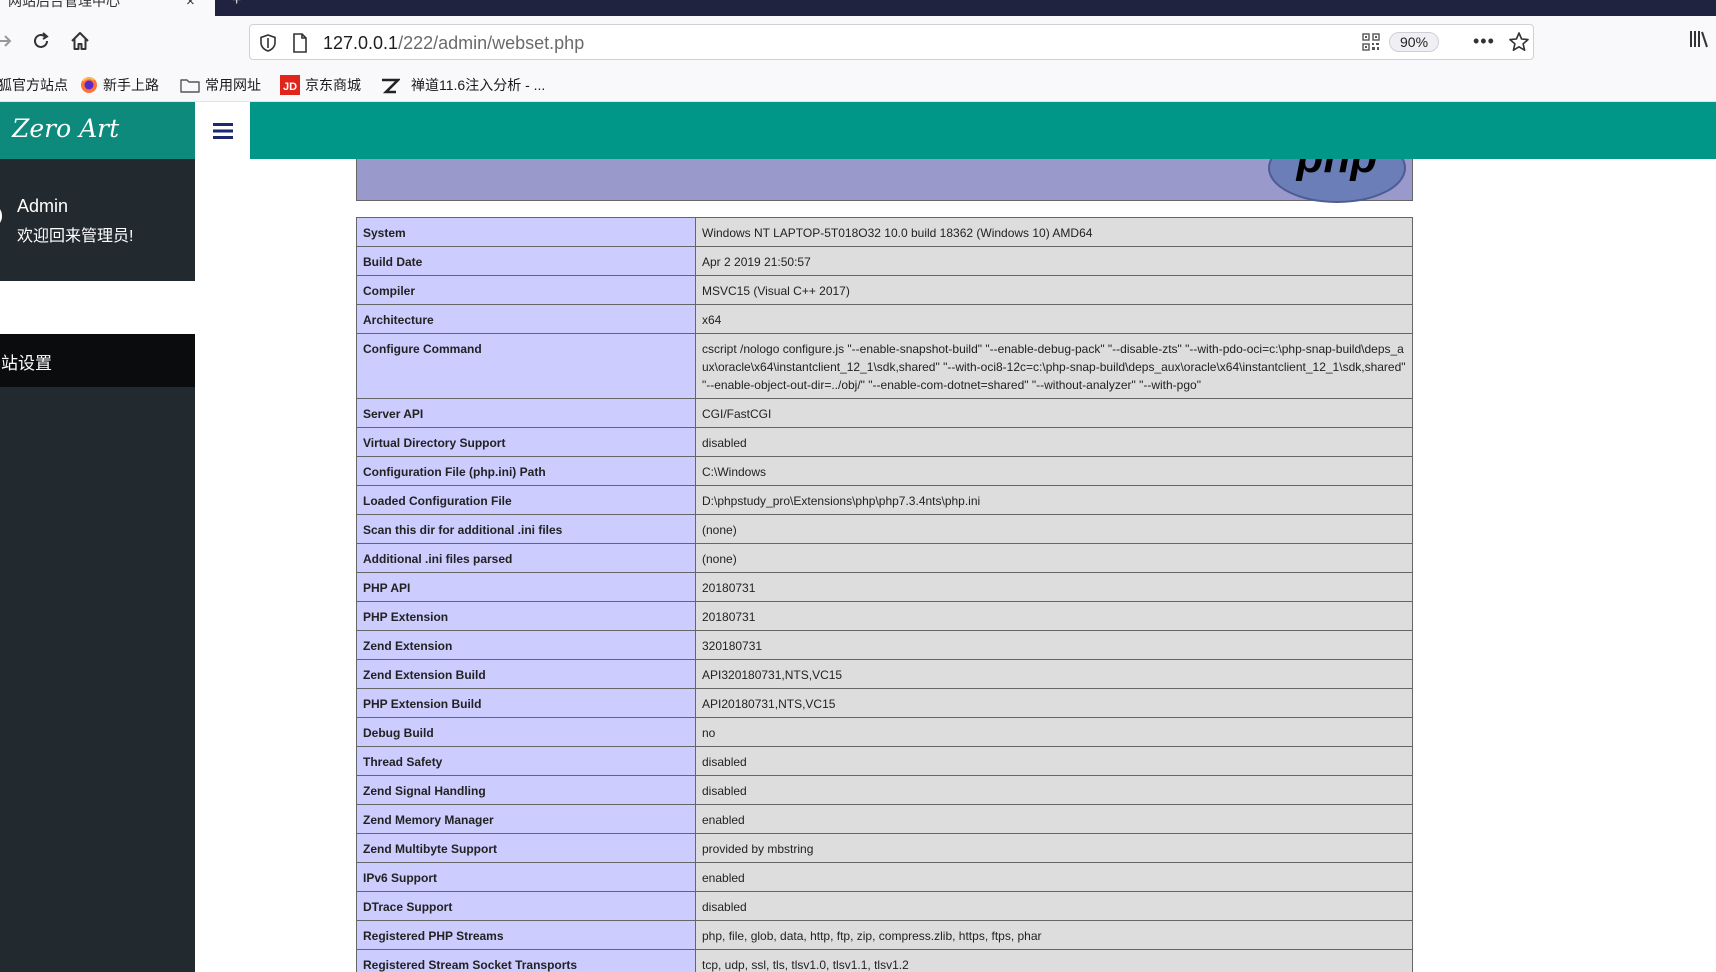  I want to click on sidebar-item-site-settings: 网站设置, so click(97, 360).